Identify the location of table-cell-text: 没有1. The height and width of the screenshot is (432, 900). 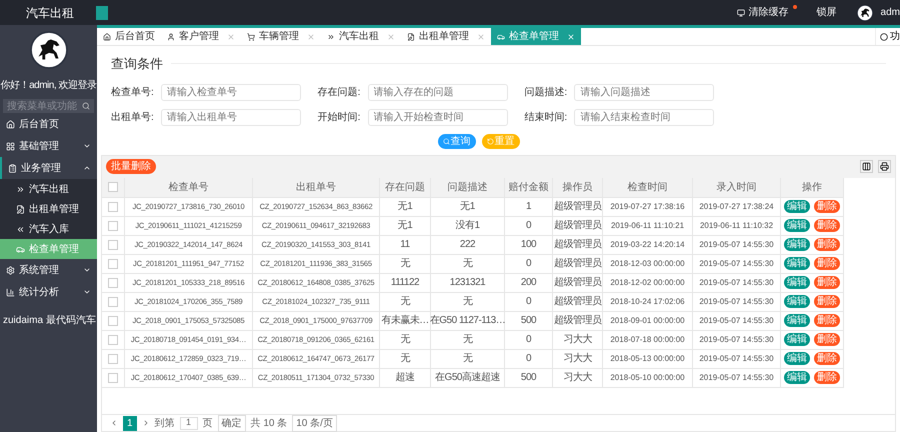
(467, 226).